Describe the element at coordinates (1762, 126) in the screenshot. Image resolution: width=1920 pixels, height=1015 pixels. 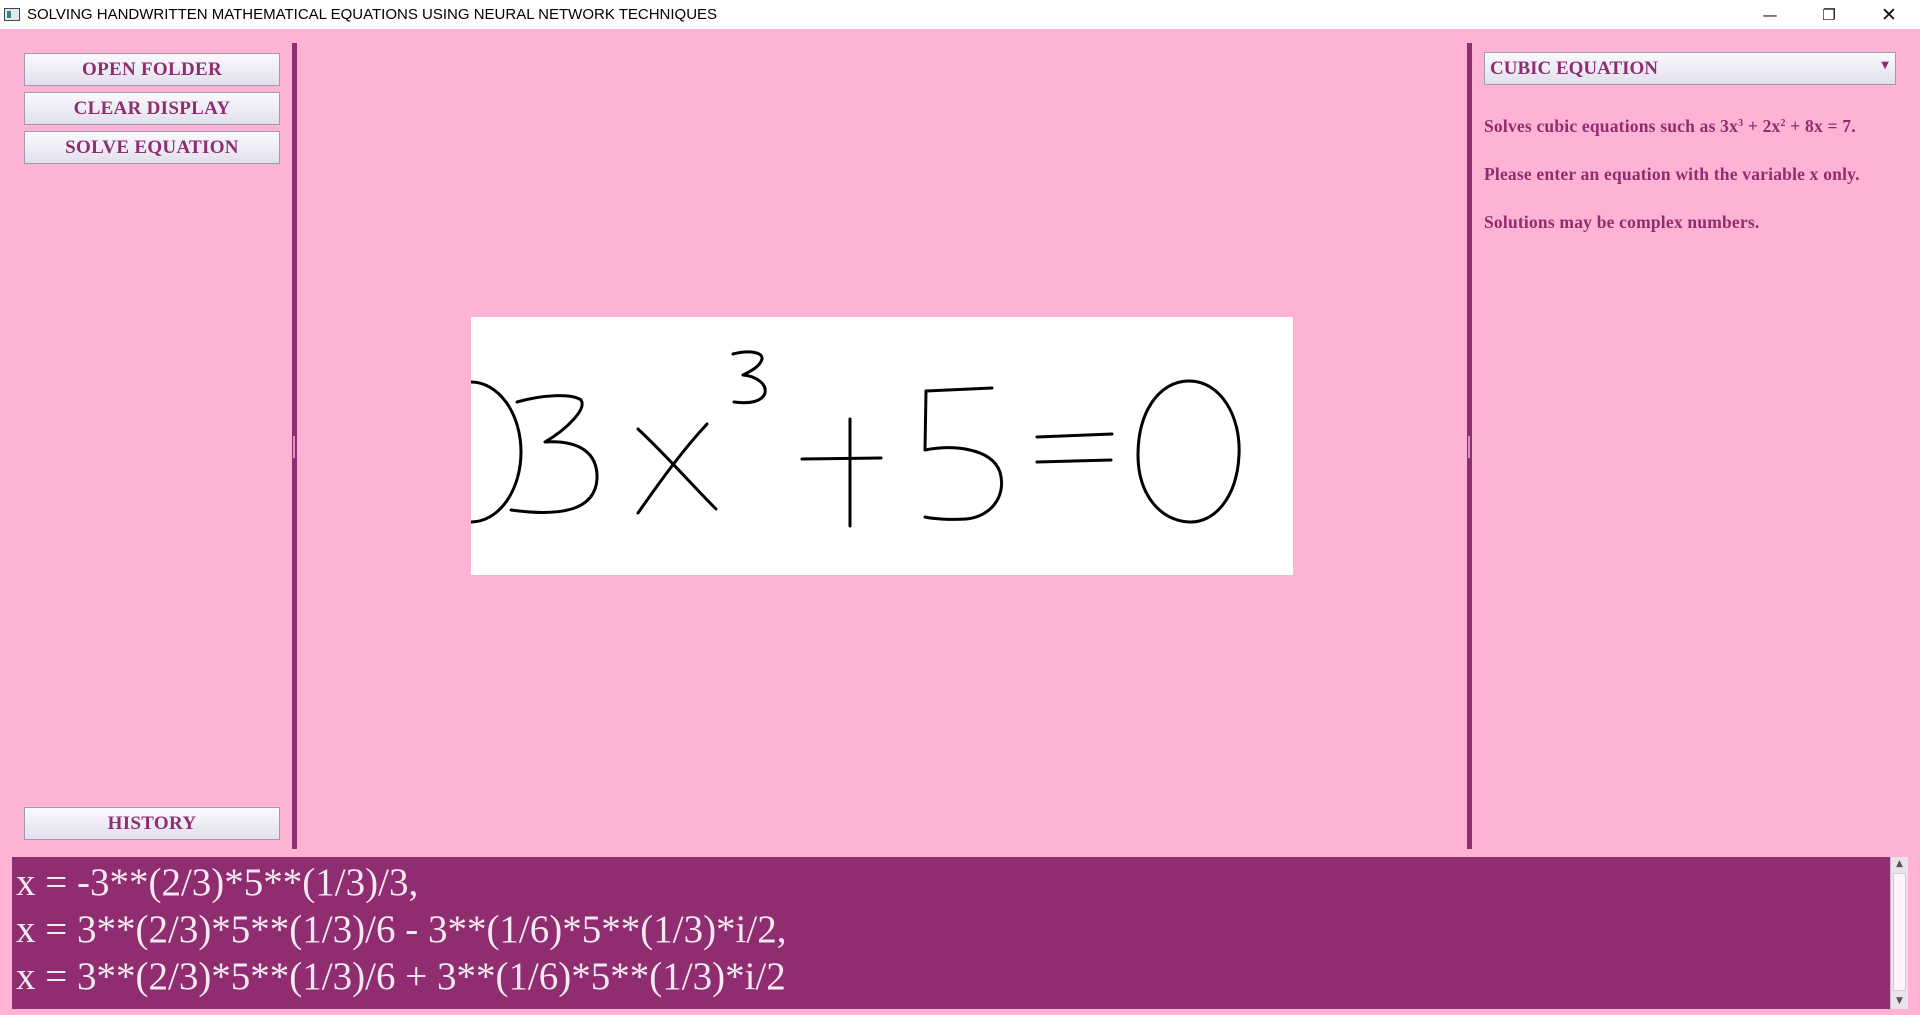
I see `info-text-part: + 2x` at that location.